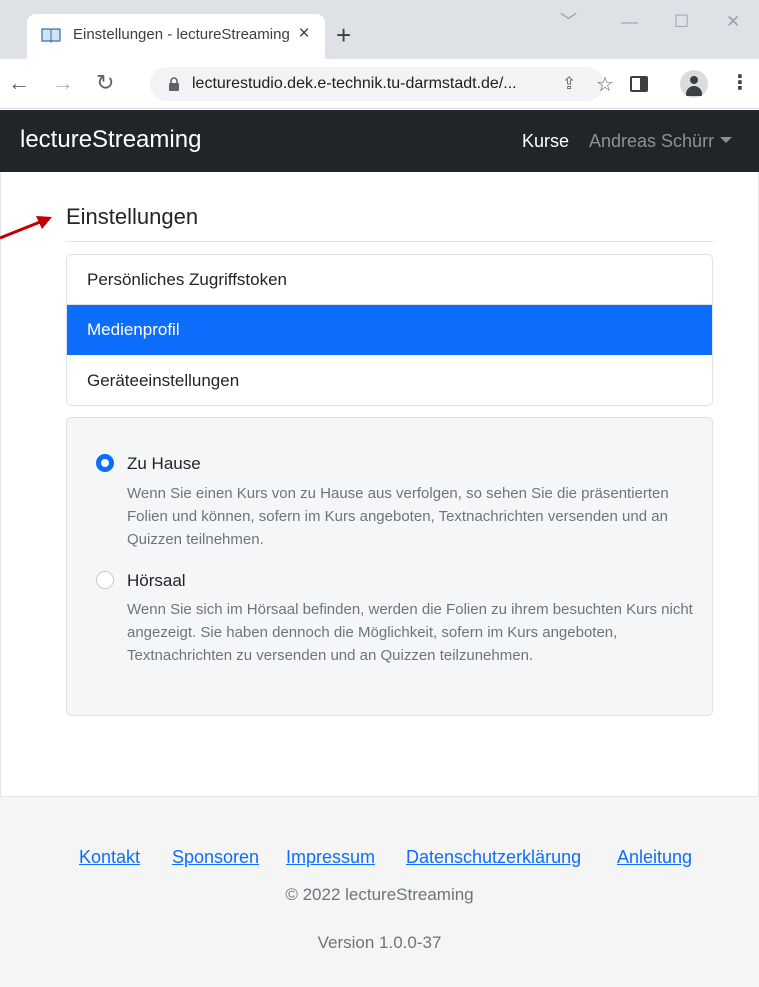 The image size is (759, 987). I want to click on radio-hoersaal, so click(105, 580).